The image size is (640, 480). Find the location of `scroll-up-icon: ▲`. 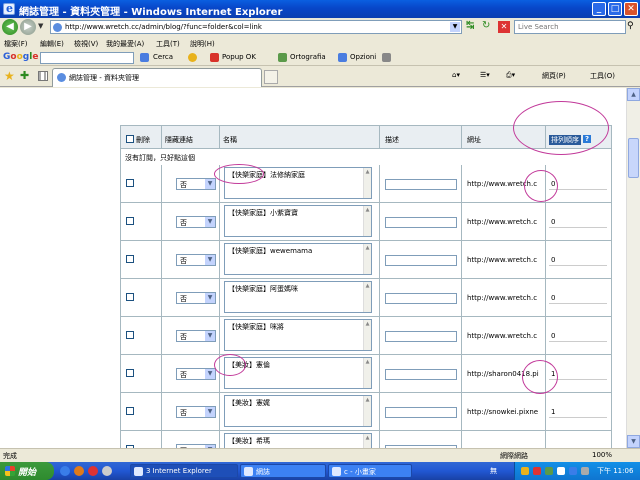

scroll-up-icon: ▲ is located at coordinates (633, 94).